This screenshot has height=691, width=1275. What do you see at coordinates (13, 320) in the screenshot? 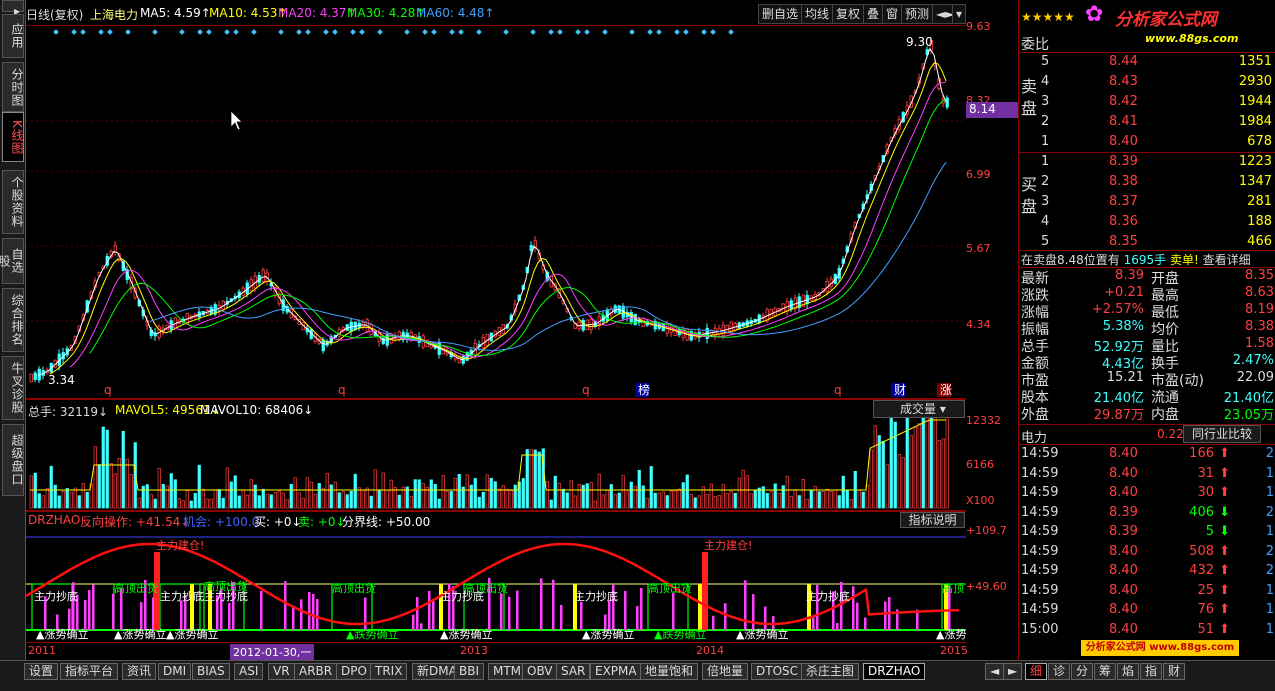
I see `sidebar-item-5: 综合排名` at bounding box center [13, 320].